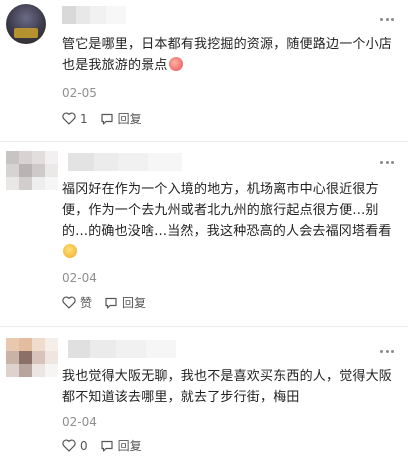  Describe the element at coordinates (77, 302) in the screenshot. I see `like-button: 赞` at that location.